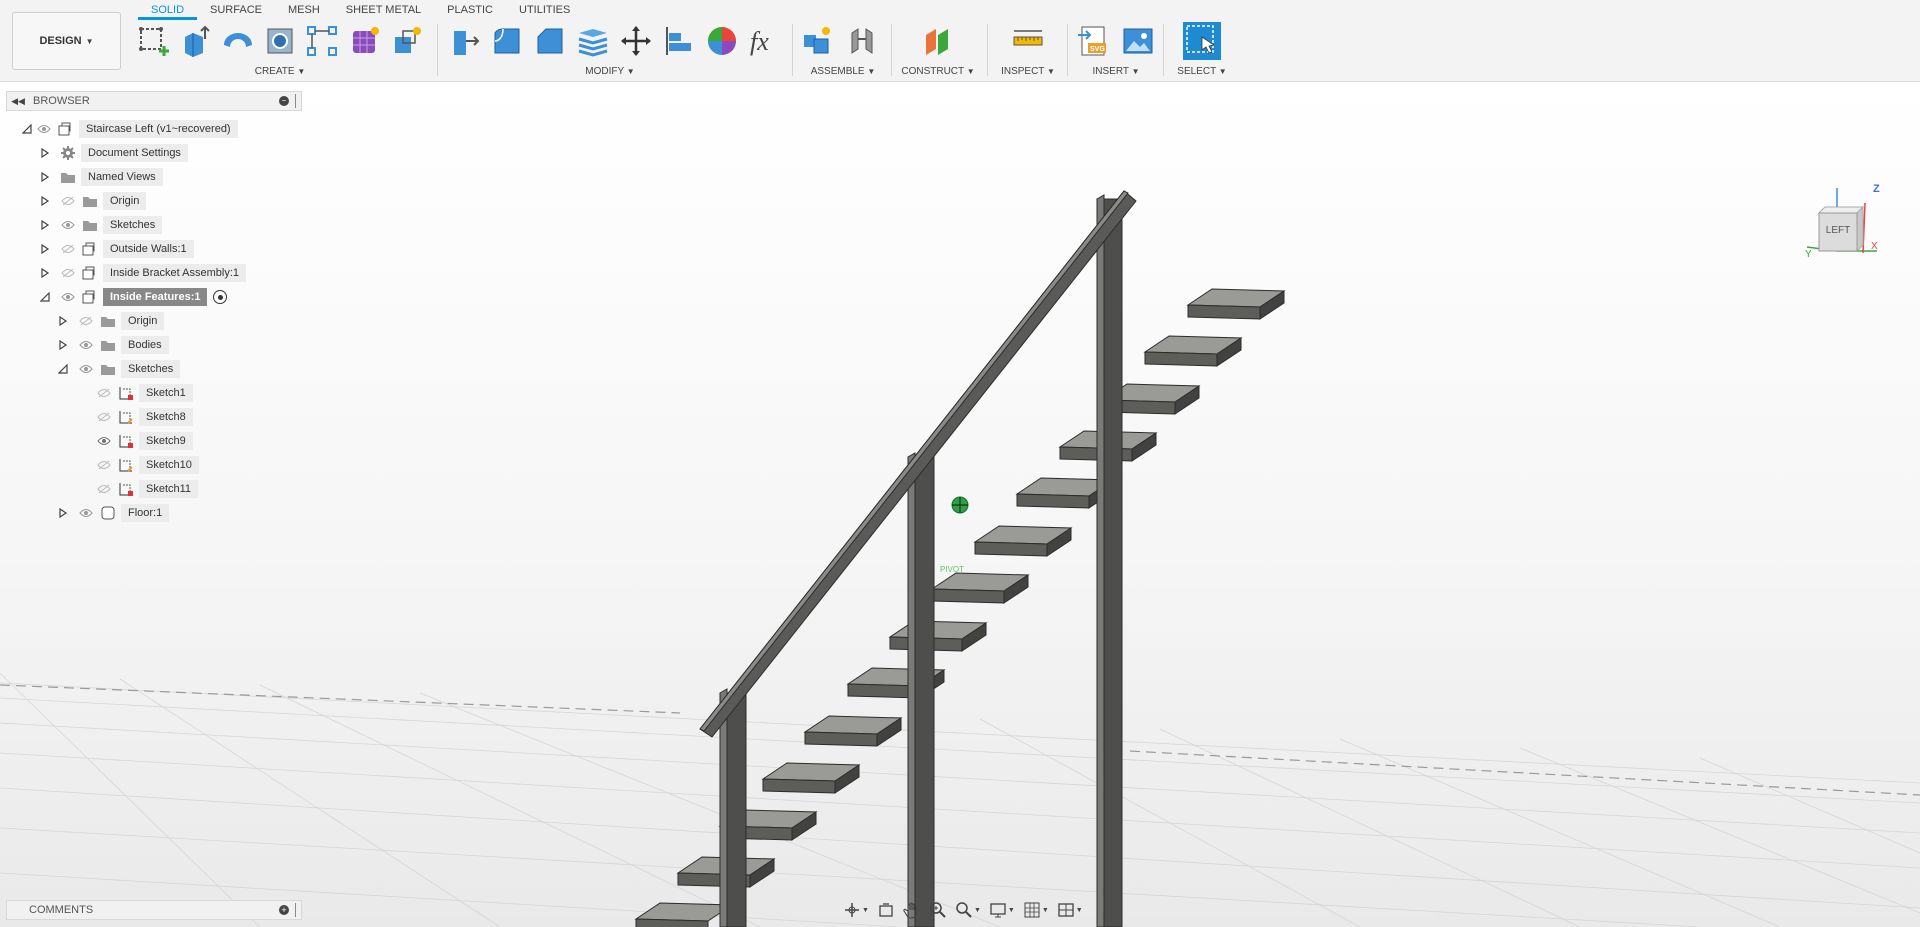  What do you see at coordinates (544, 10) in the screenshot?
I see `tab-utilities: UTILITIES` at bounding box center [544, 10].